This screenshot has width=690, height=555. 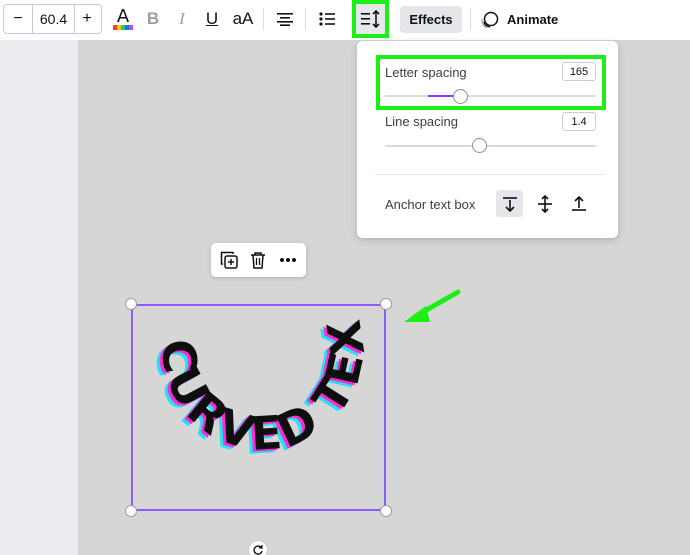 I want to click on delete-button, so click(x=258, y=260).